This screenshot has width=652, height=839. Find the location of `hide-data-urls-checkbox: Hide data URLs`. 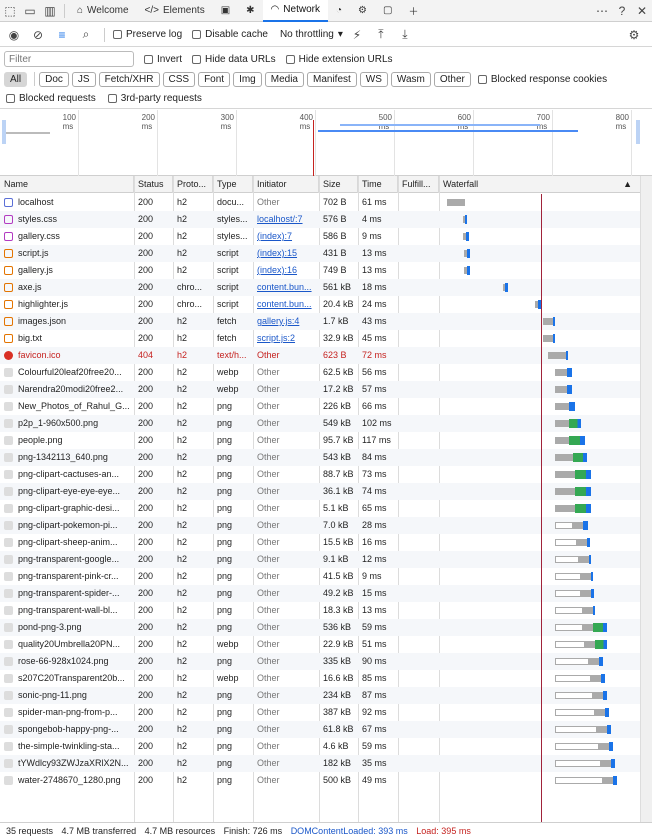

hide-data-urls-checkbox: Hide data URLs is located at coordinates (234, 59).